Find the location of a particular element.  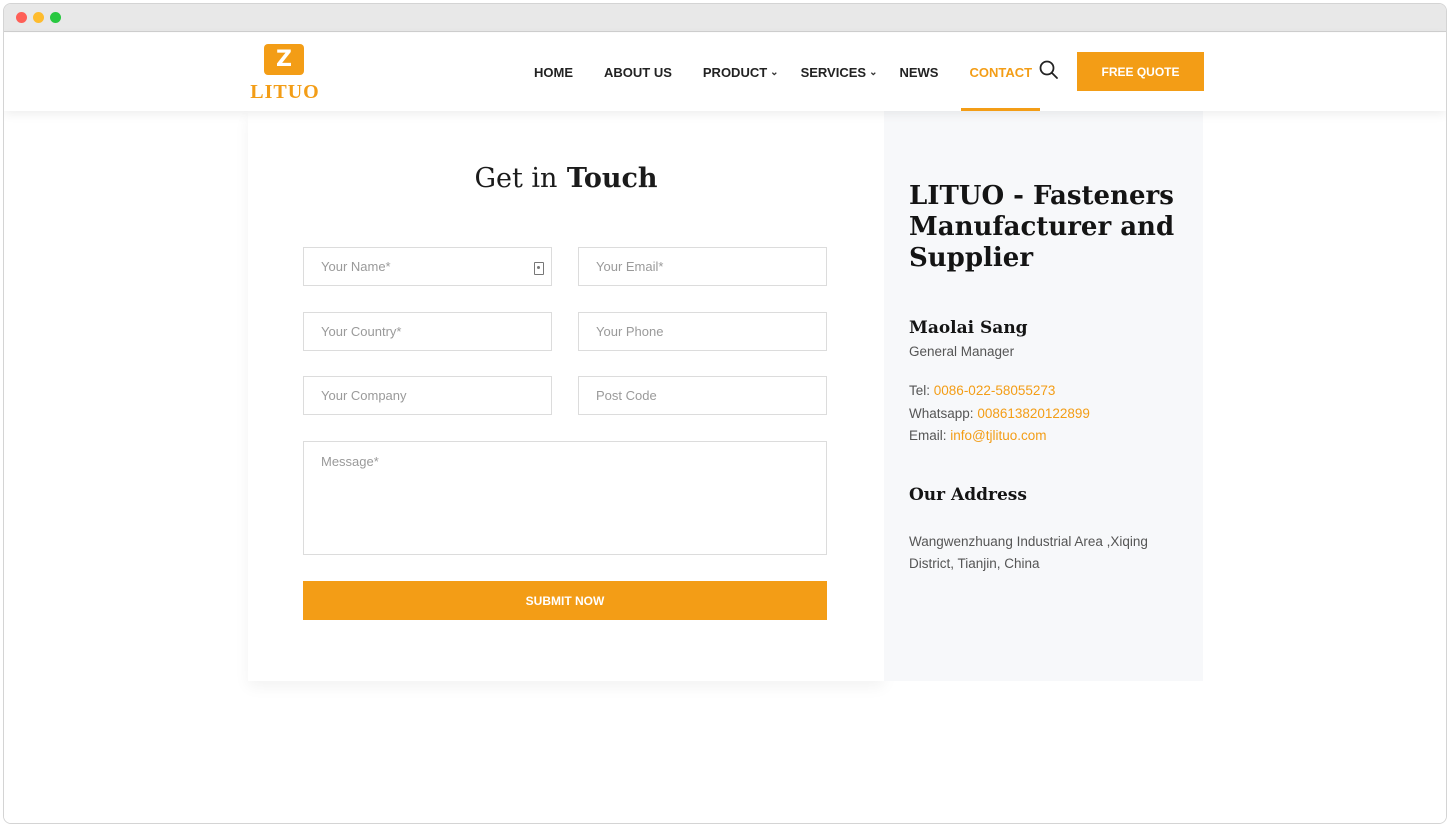

submit-button: SUBMIT NOW is located at coordinates (565, 600).